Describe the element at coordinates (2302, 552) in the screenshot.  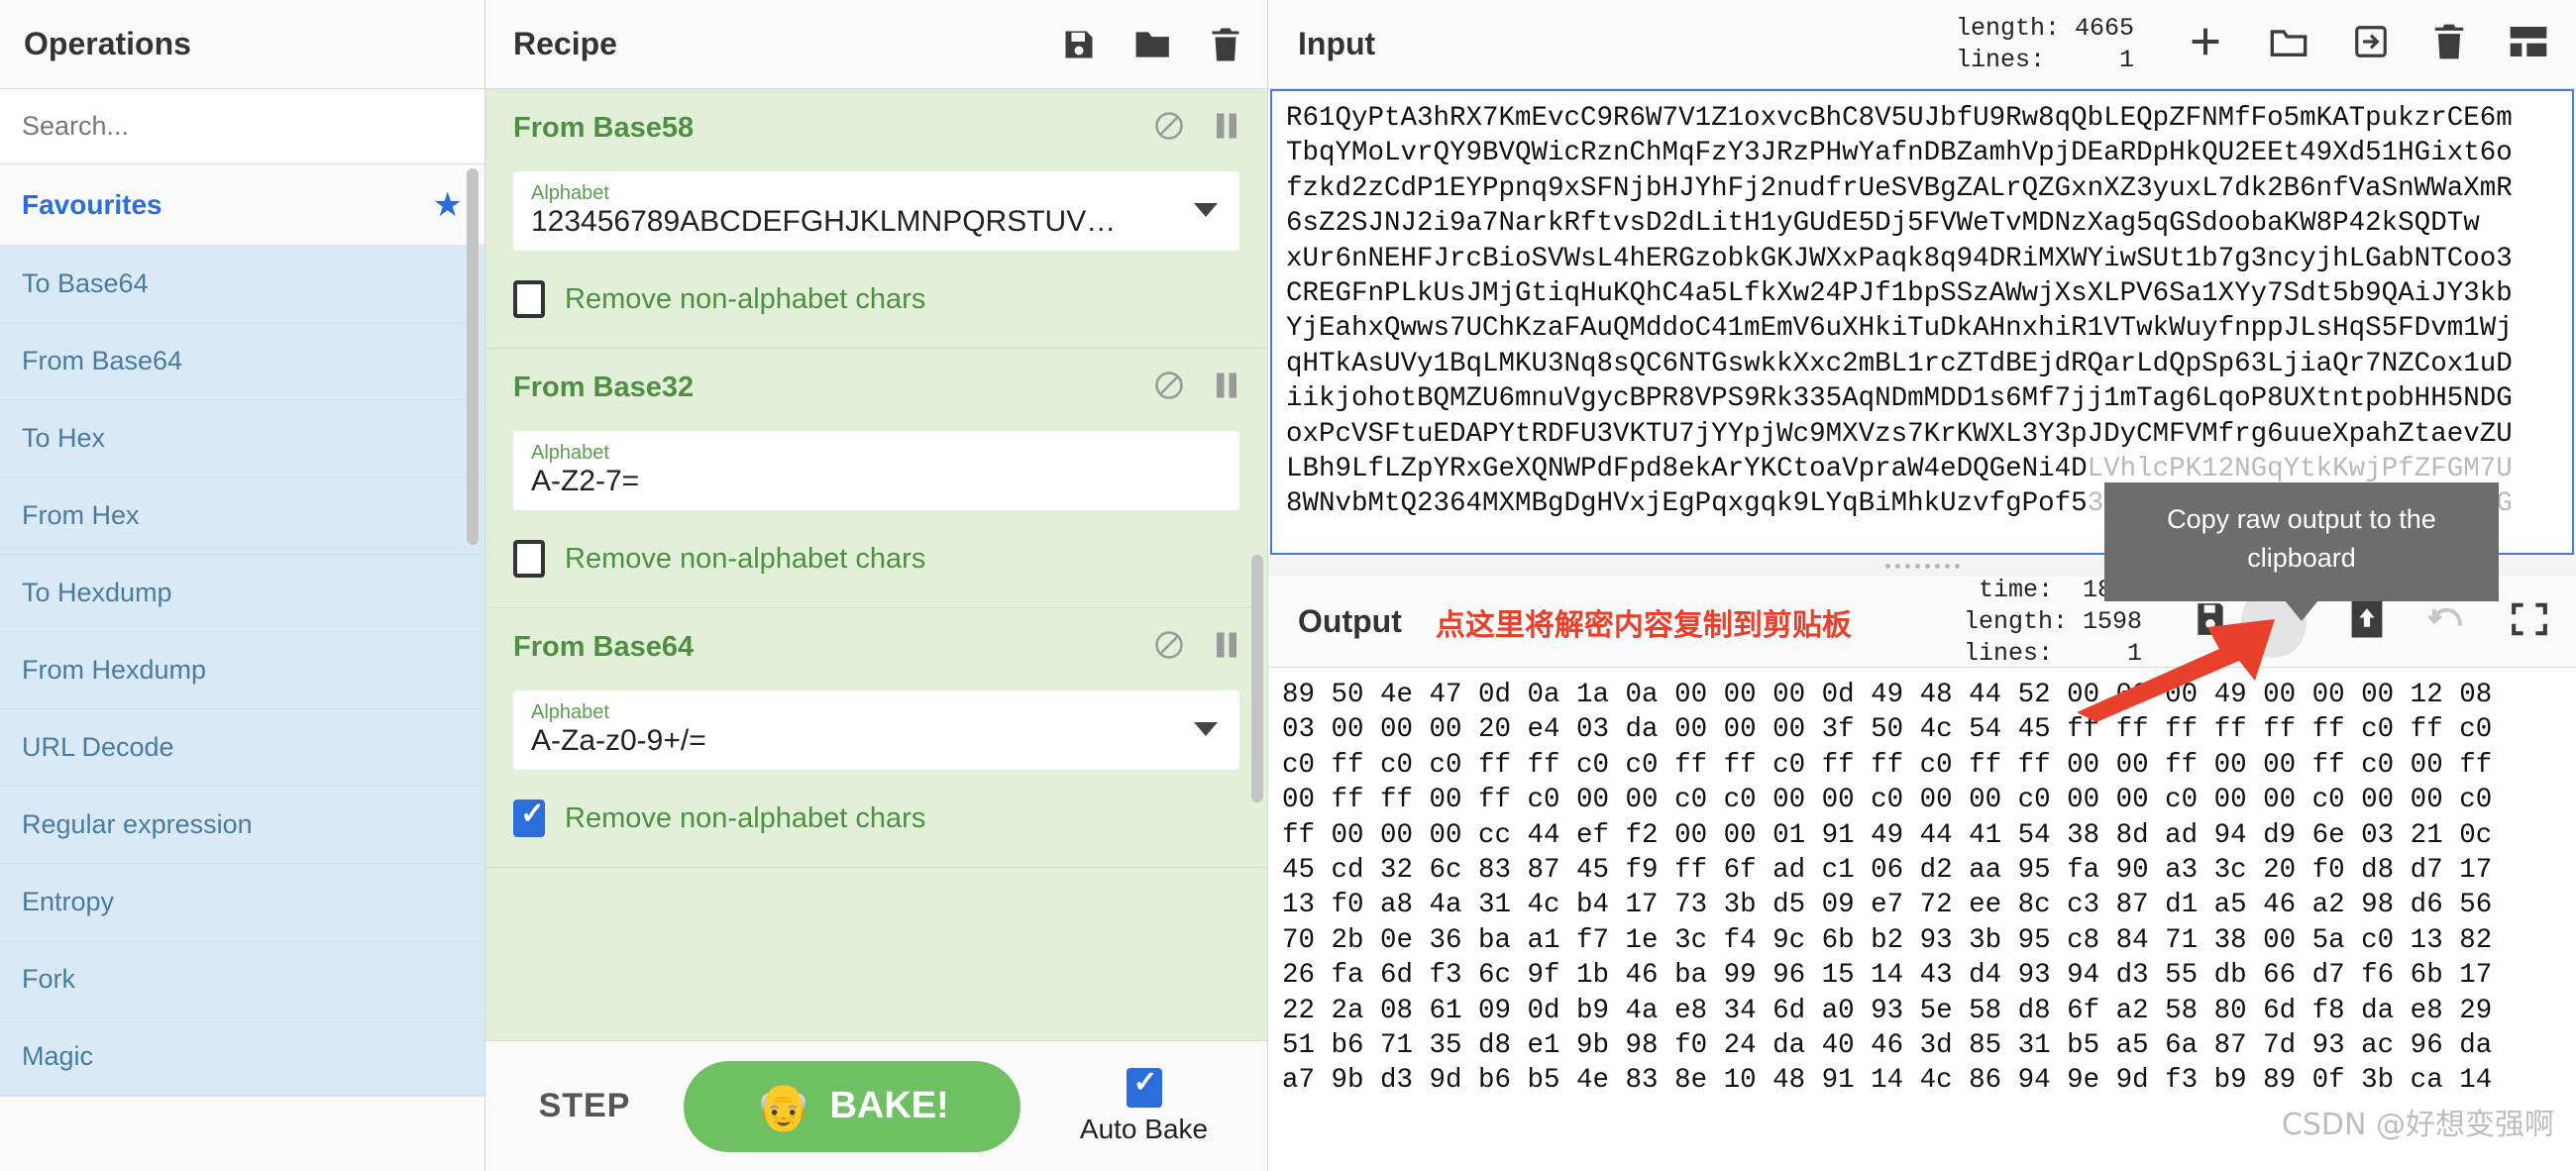
I see `tooltip: Copy raw output to the clipboard` at that location.